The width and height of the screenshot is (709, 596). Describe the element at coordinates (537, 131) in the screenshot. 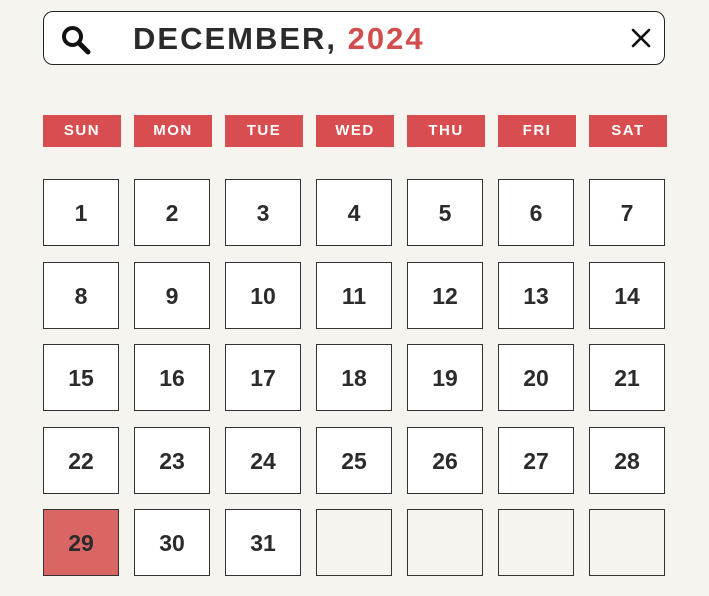

I see `weekday-fri: FRI` at that location.